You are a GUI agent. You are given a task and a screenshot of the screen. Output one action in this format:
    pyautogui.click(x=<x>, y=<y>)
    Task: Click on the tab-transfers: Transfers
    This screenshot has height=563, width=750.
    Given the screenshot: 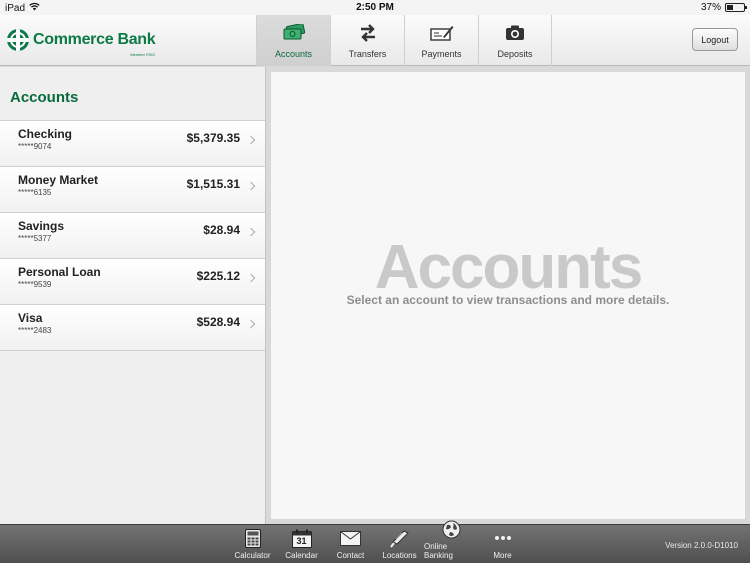 What is the action you would take?
    pyautogui.click(x=367, y=40)
    